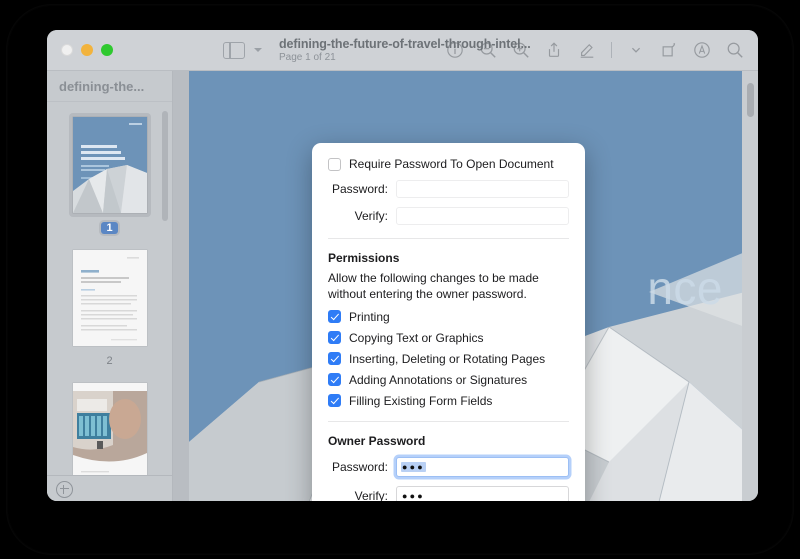 This screenshot has width=800, height=559. I want to click on maximize-button, so click(107, 50).